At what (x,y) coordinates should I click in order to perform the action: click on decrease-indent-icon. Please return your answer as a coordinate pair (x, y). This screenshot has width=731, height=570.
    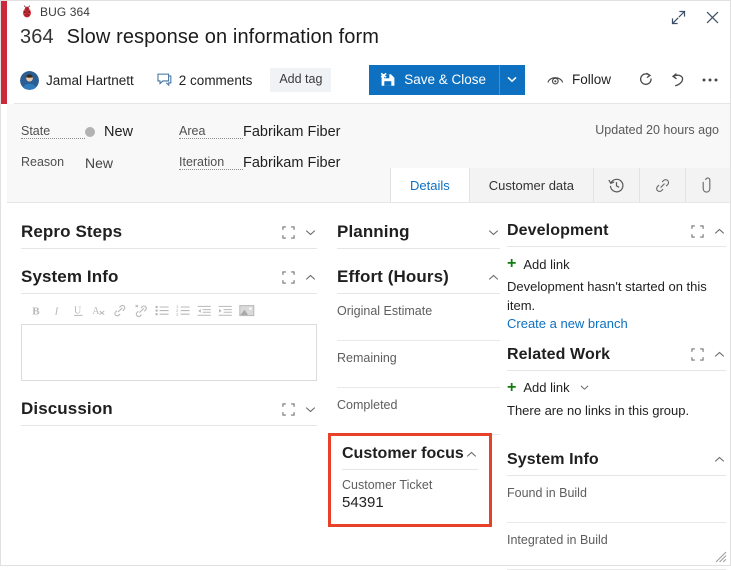
    Looking at the image, I should click on (204, 310).